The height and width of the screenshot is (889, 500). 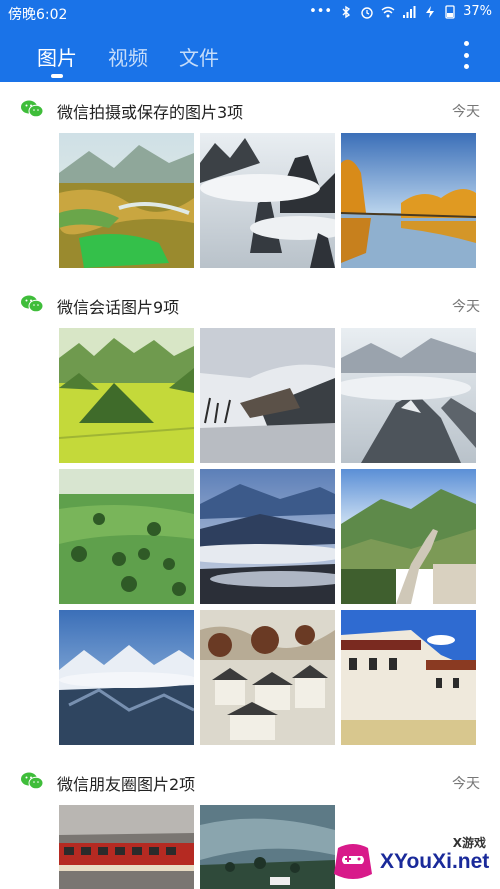 I want to click on section-title: 微信拍摄或保存的图片3项, so click(x=150, y=112).